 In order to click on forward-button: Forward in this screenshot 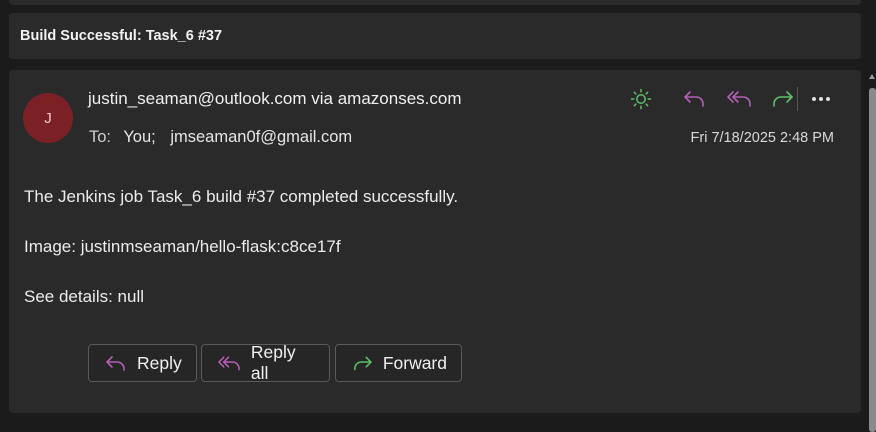, I will do `click(398, 363)`.